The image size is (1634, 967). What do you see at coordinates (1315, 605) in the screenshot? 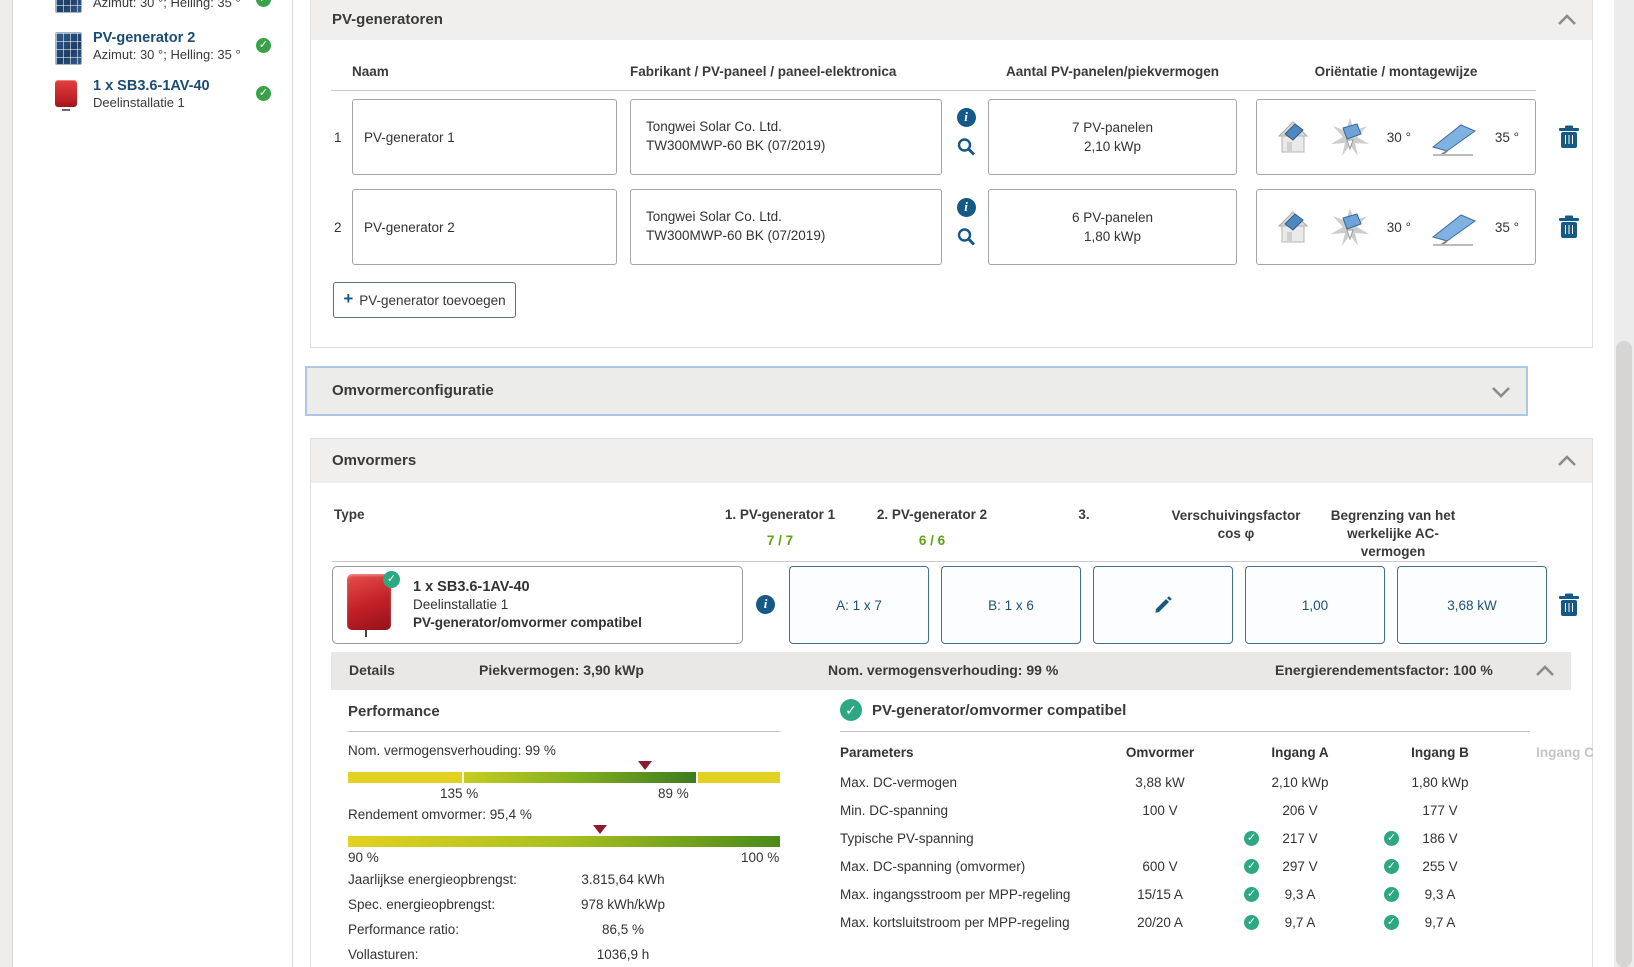
I see `cos-phi-box: 1,00` at bounding box center [1315, 605].